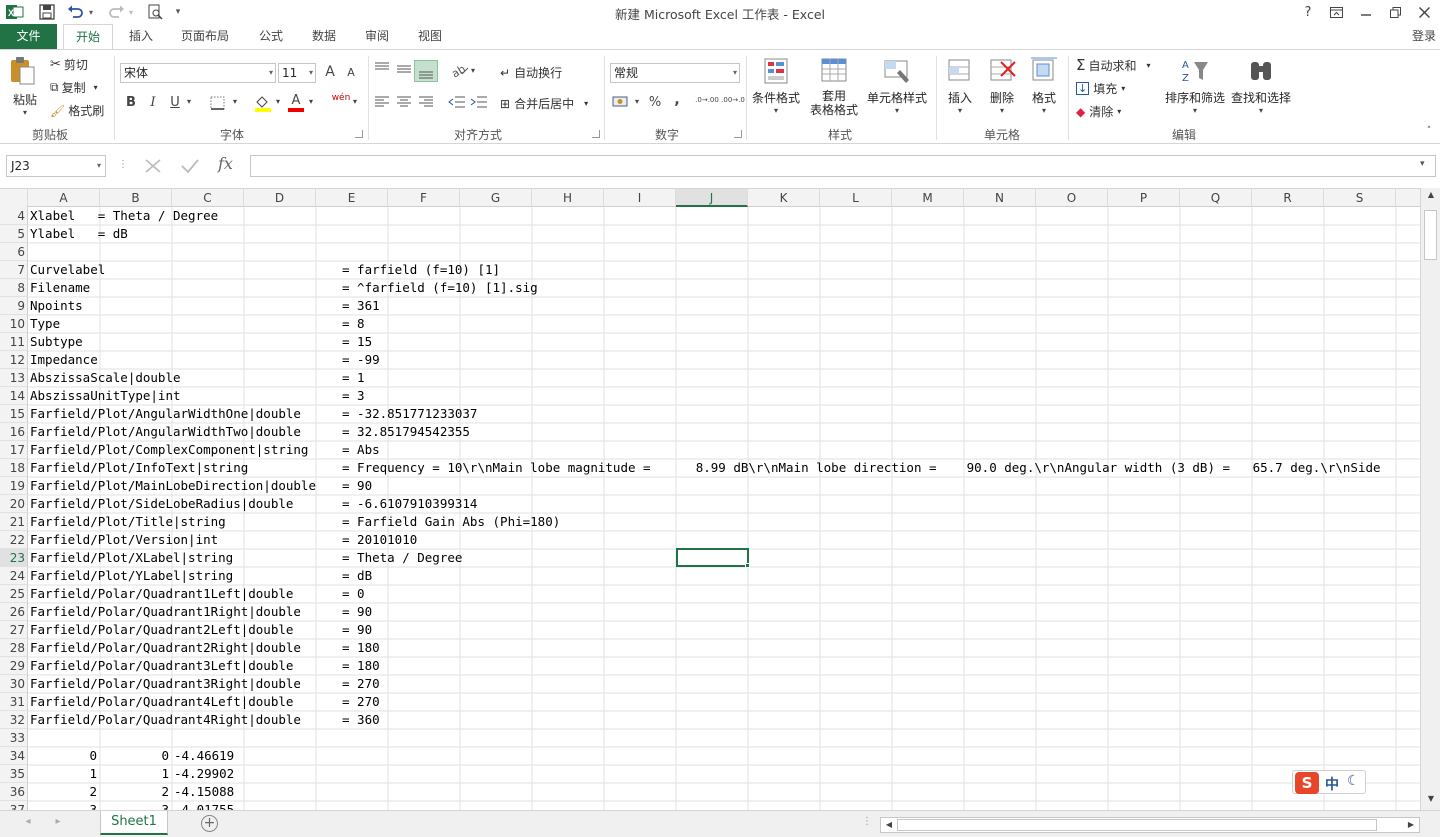 This screenshot has height=837, width=1440. I want to click on next-sheet-icon: ▸, so click(58, 821).